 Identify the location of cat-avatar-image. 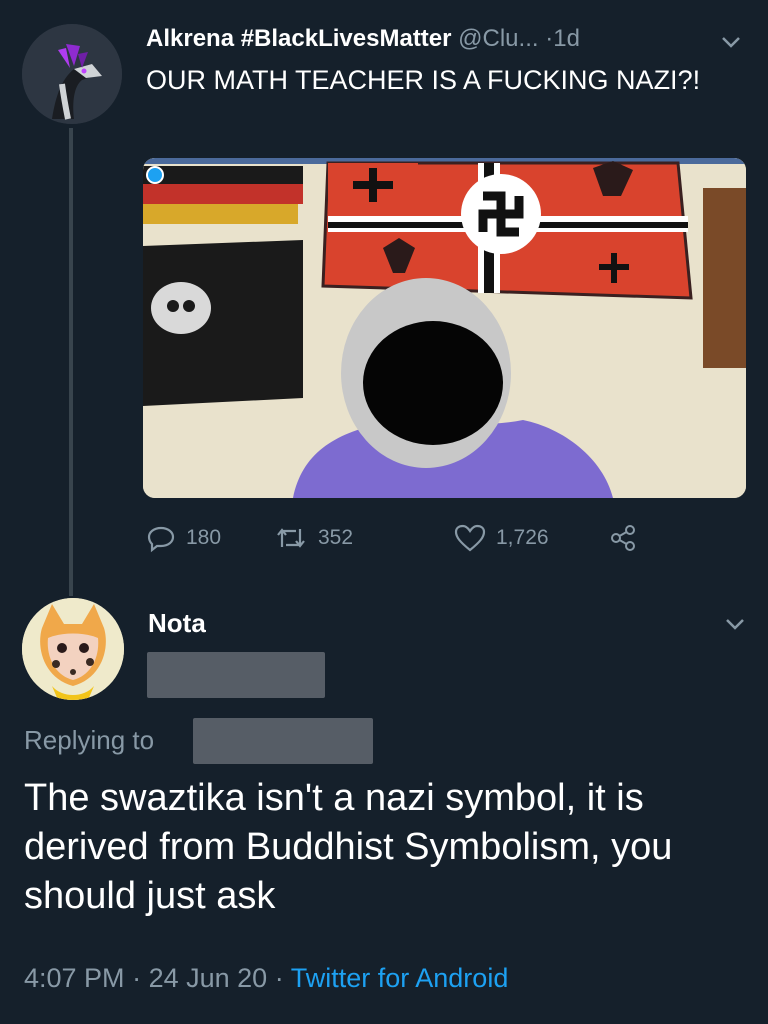
(73, 649).